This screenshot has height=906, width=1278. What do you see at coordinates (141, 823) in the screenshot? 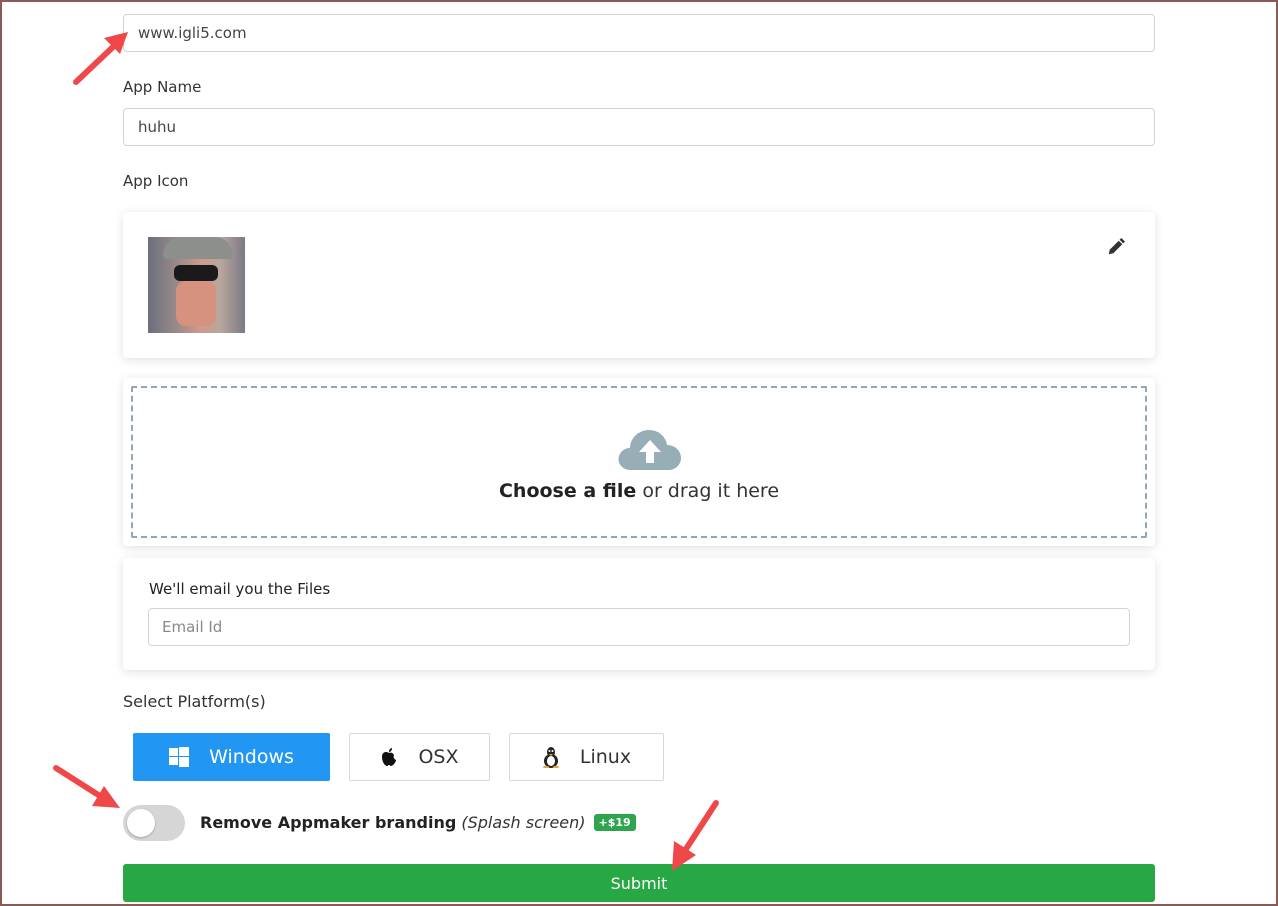
I see `toggle-knob` at bounding box center [141, 823].